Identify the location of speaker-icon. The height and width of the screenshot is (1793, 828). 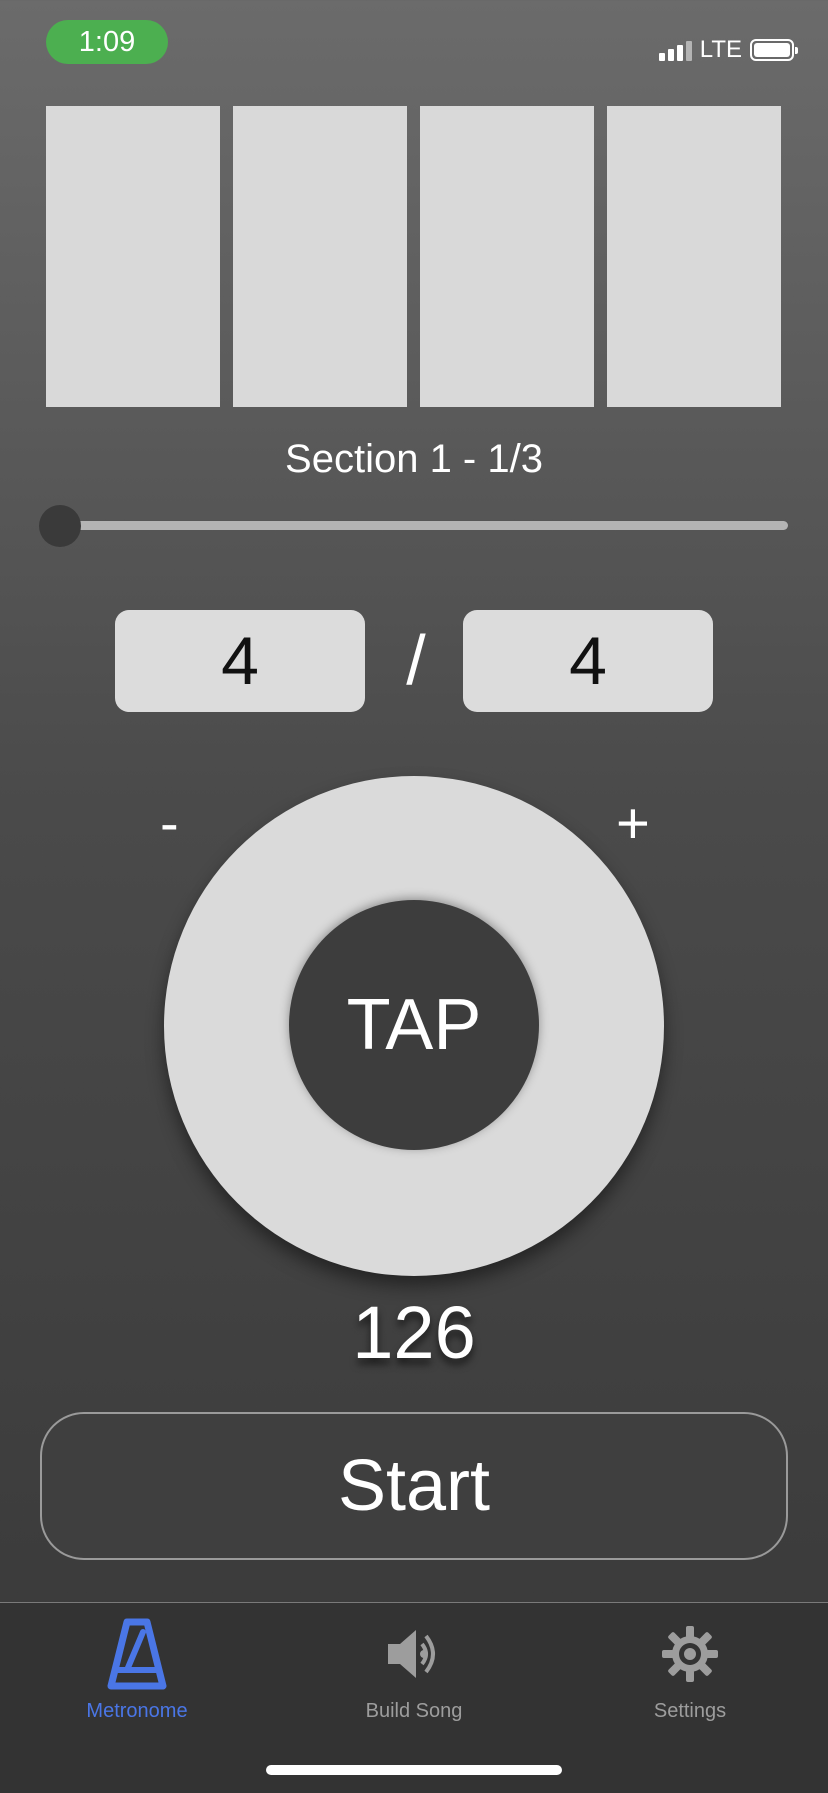
(414, 1654).